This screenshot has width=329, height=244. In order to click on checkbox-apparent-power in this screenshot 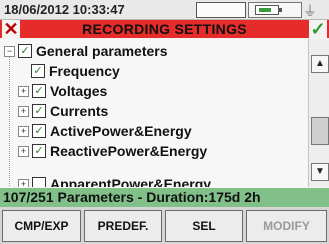, I will do `click(39, 182)`.